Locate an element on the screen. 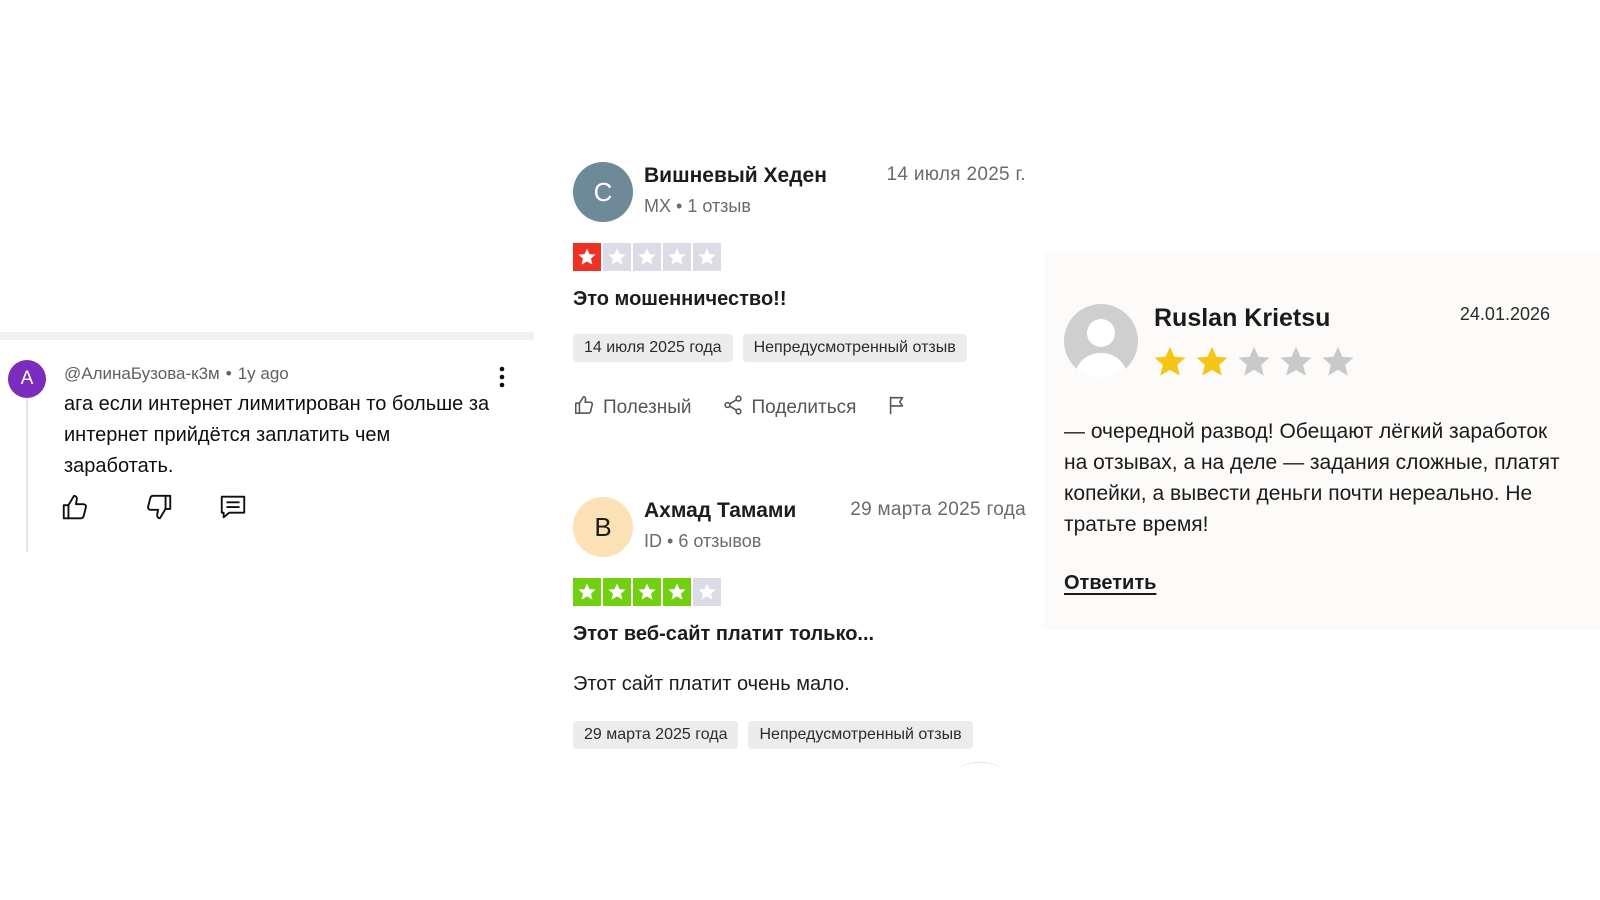 The image size is (1600, 900). comment-meta: @АлинаБузова-к3м • 1y ago is located at coordinates (176, 374).